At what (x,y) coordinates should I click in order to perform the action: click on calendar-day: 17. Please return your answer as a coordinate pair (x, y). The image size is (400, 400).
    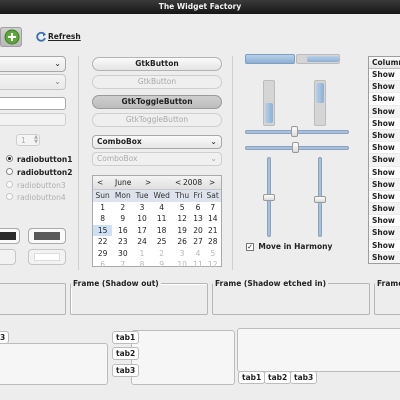
    Looking at the image, I should click on (141, 231).